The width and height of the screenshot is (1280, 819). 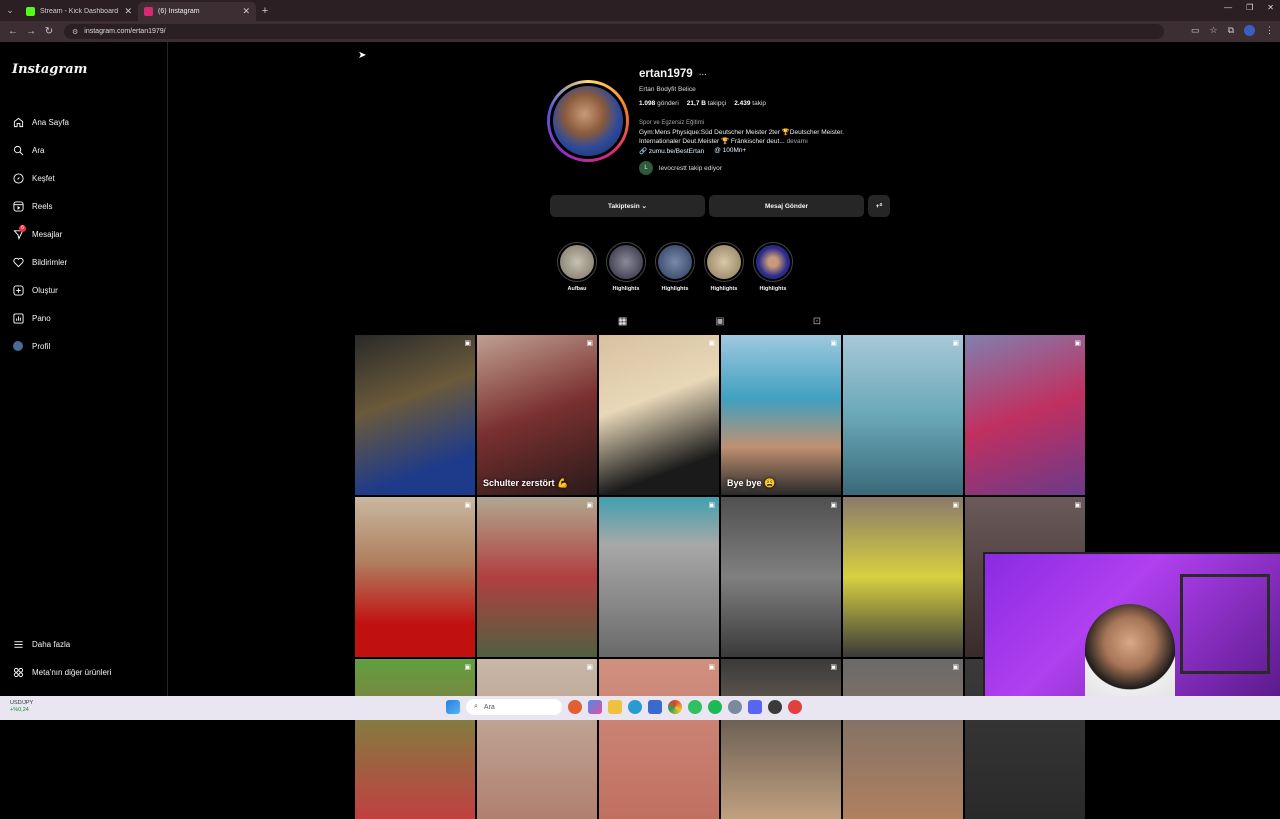 I want to click on reels-tab-icon: ▣, so click(x=719, y=325).